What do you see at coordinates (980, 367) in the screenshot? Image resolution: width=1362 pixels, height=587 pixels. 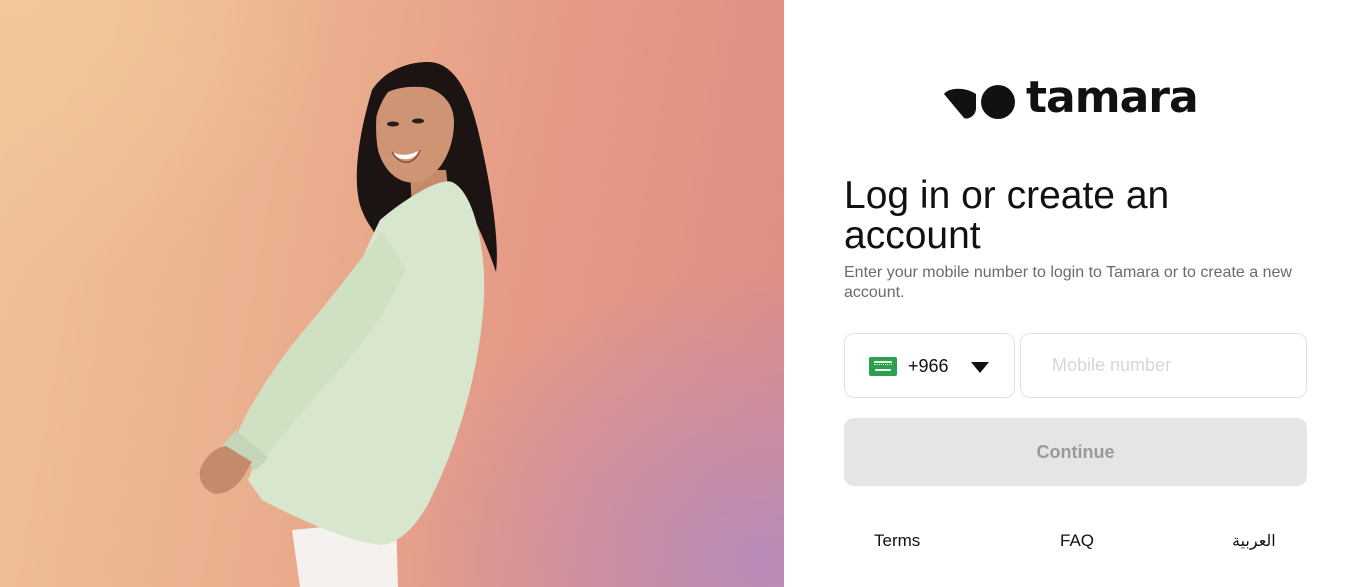 I see `caret-down-icon` at bounding box center [980, 367].